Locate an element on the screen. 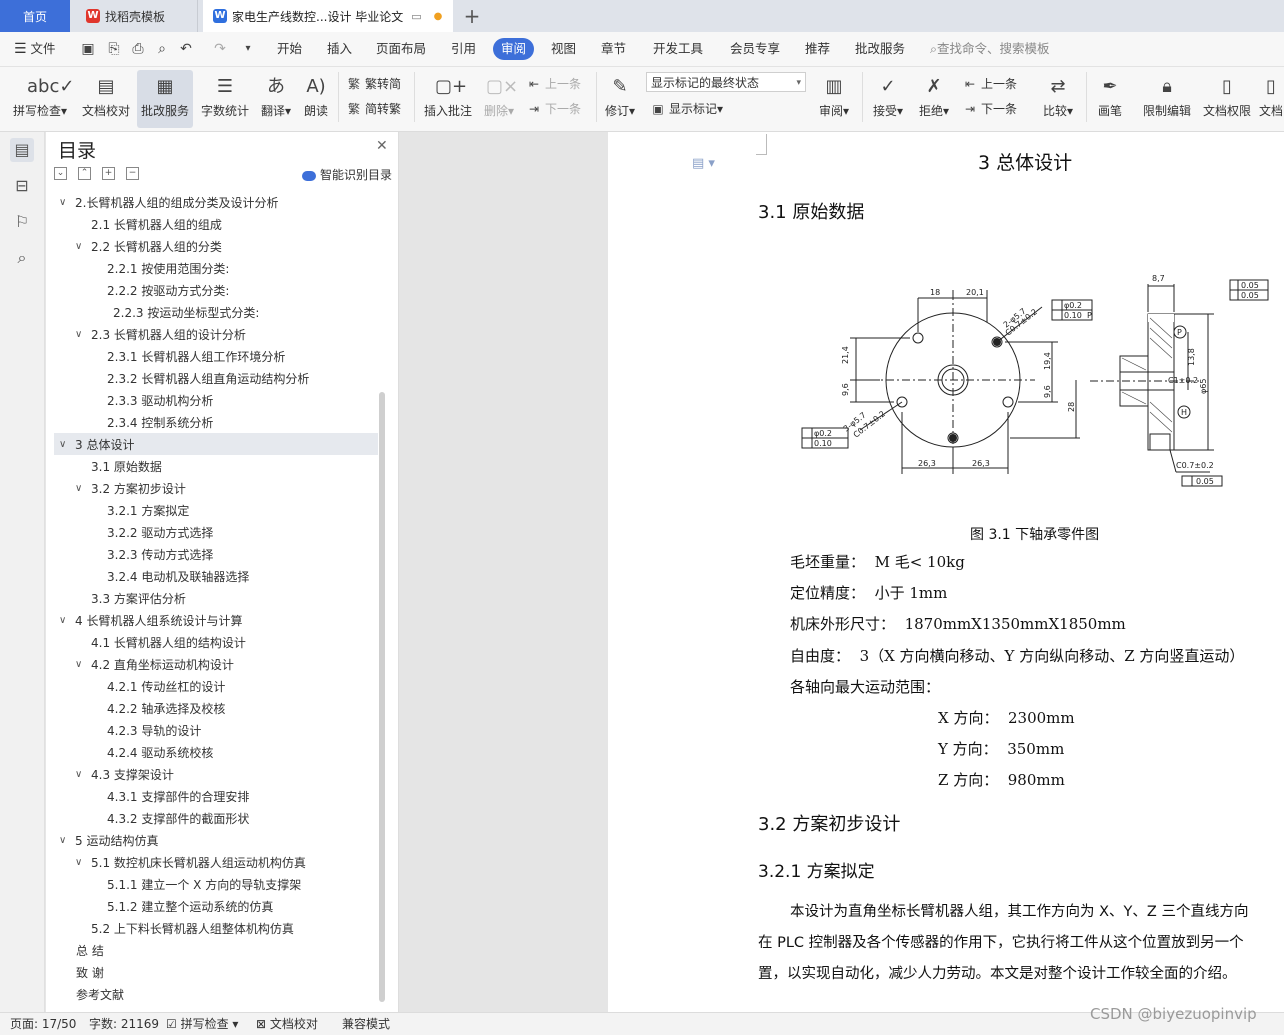 The height and width of the screenshot is (1035, 1284). toc-item: 3.2.2 驱动方式选择 is located at coordinates (160, 533).